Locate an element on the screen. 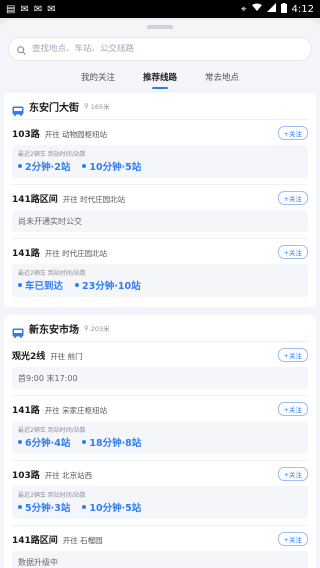 The width and height of the screenshot is (320, 568). tab-recommended-routes: 推荐线路 is located at coordinates (160, 80).